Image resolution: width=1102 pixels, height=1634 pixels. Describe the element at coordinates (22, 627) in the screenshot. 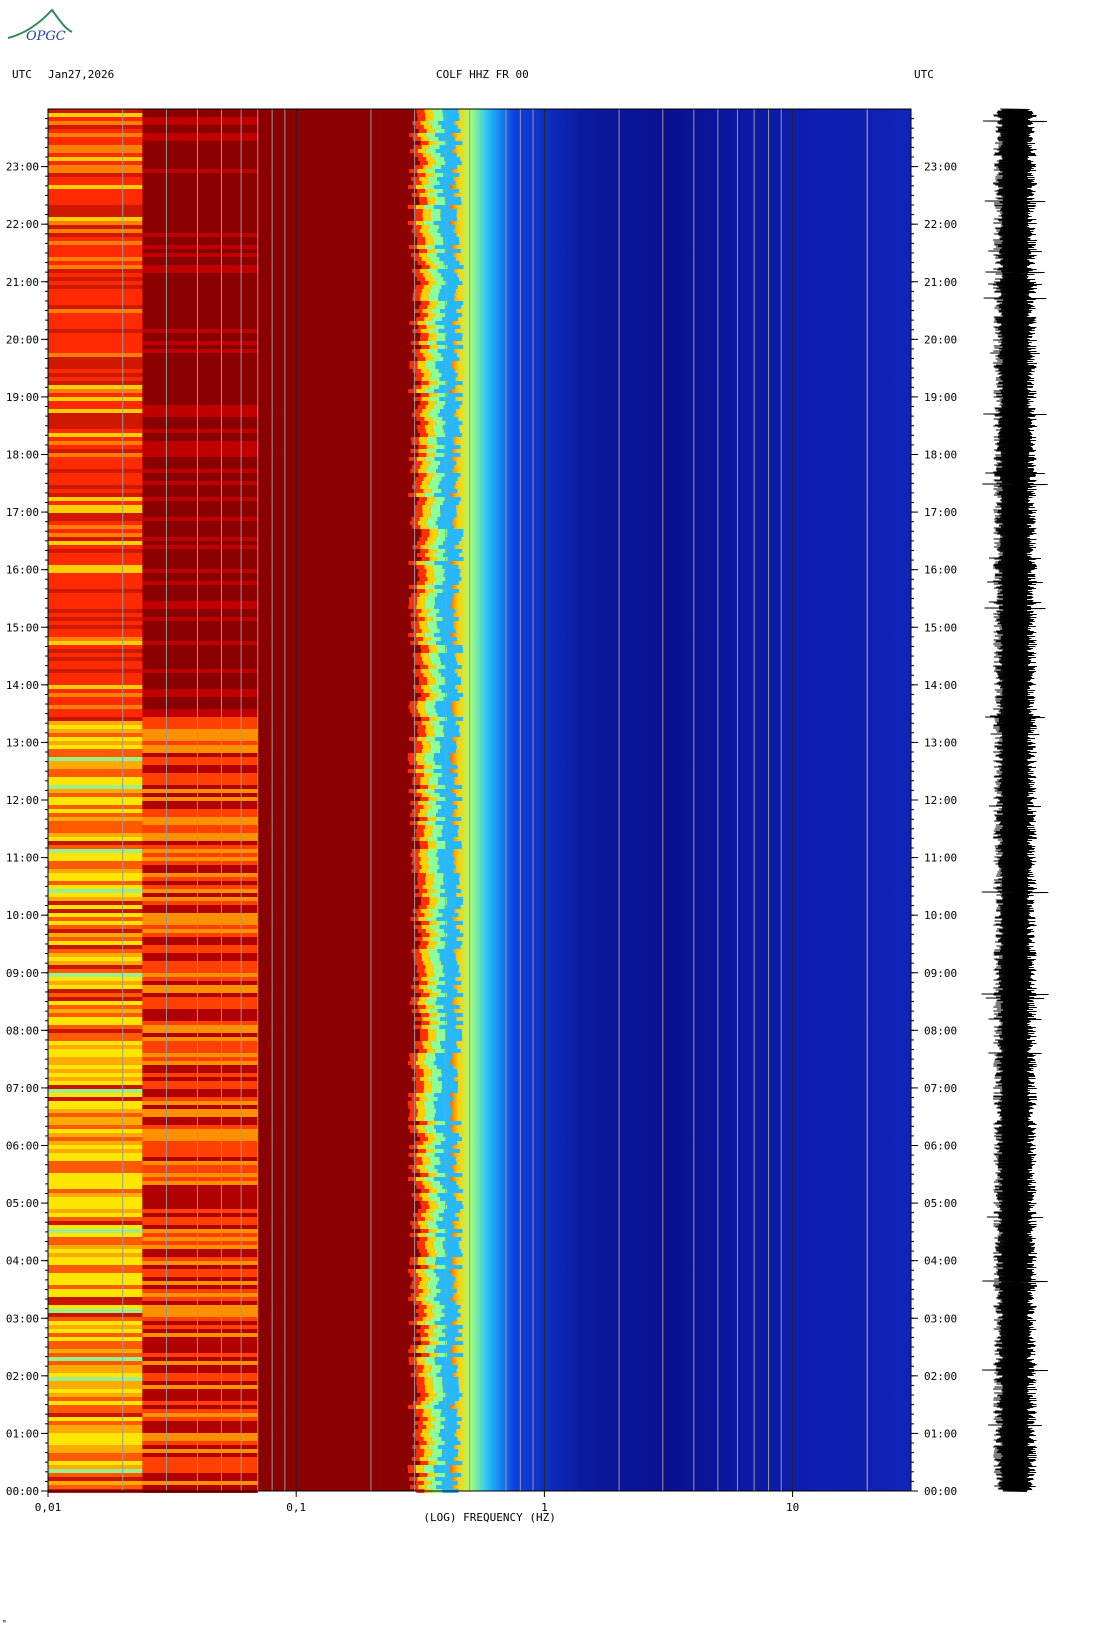

I see `time-label-left: 15:00` at that location.